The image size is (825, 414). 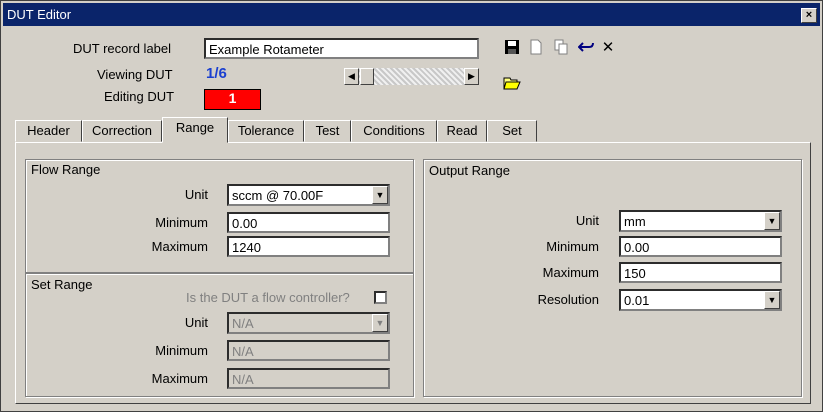 What do you see at coordinates (39, 14) in the screenshot?
I see `window-title: DUT Editor` at bounding box center [39, 14].